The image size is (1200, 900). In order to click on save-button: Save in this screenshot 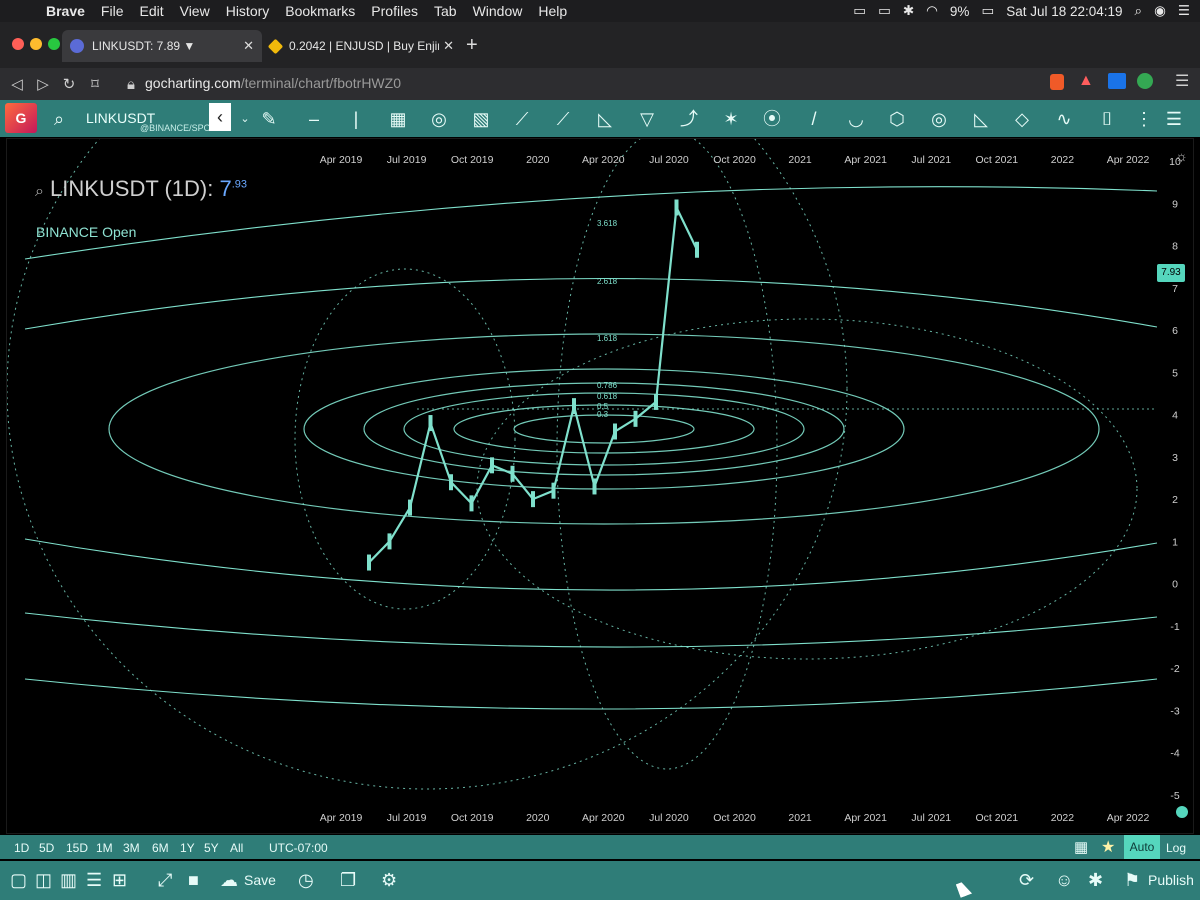, I will do `click(260, 880)`.